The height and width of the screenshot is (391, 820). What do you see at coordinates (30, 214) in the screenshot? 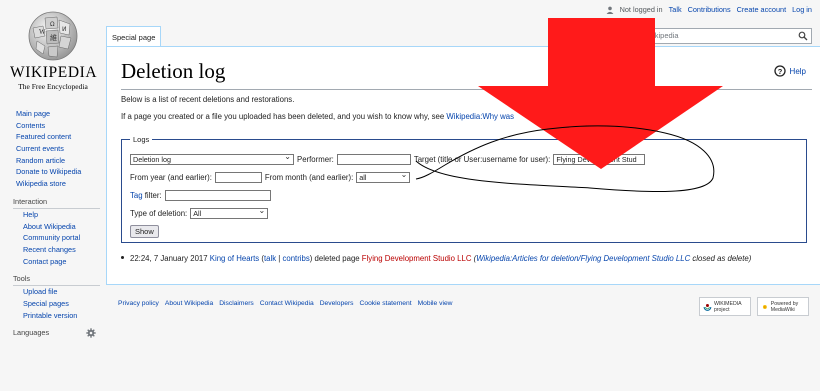
I see `sidebar-item-help: Help` at bounding box center [30, 214].